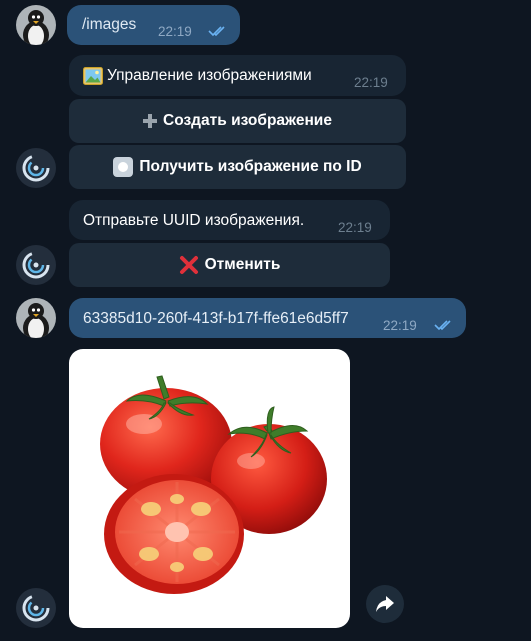 This screenshot has width=531, height=641. Describe the element at coordinates (188, 265) in the screenshot. I see `cross-icon` at that location.